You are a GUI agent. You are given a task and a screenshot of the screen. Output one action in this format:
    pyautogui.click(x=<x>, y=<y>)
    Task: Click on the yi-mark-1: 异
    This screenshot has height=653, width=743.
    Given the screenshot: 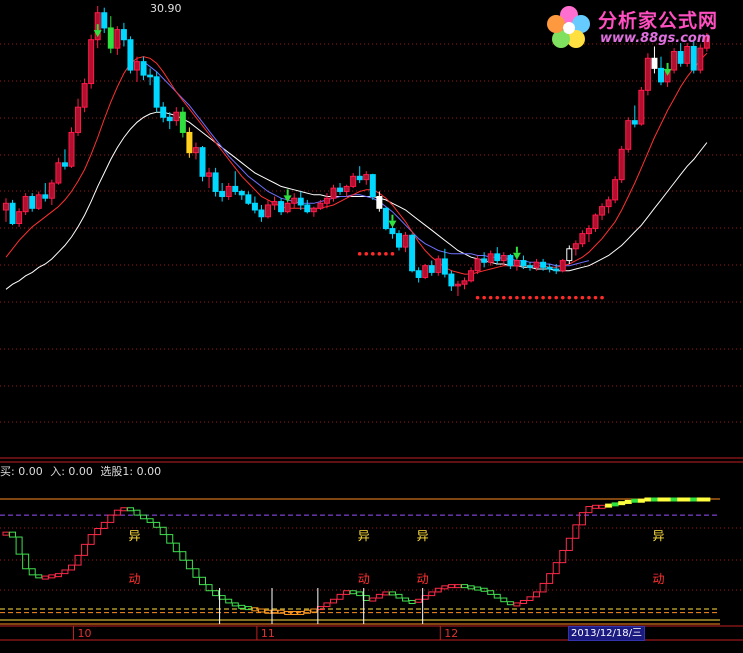 What is the action you would take?
    pyautogui.click(x=363, y=536)
    